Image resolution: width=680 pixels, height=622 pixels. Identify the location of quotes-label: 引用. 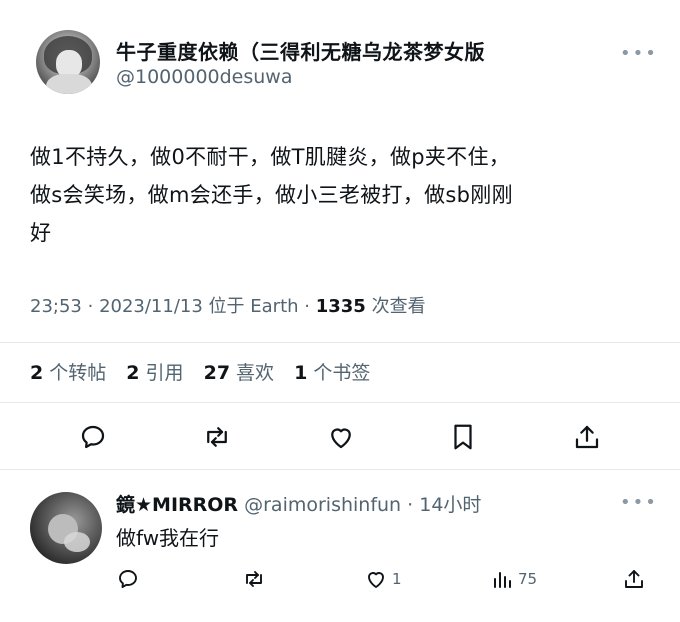
(164, 373).